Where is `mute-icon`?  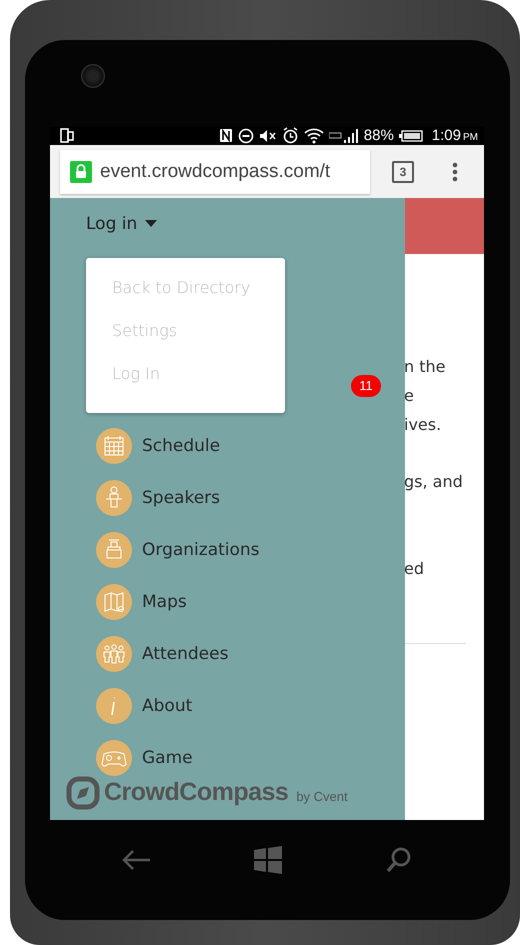
mute-icon is located at coordinates (267, 135).